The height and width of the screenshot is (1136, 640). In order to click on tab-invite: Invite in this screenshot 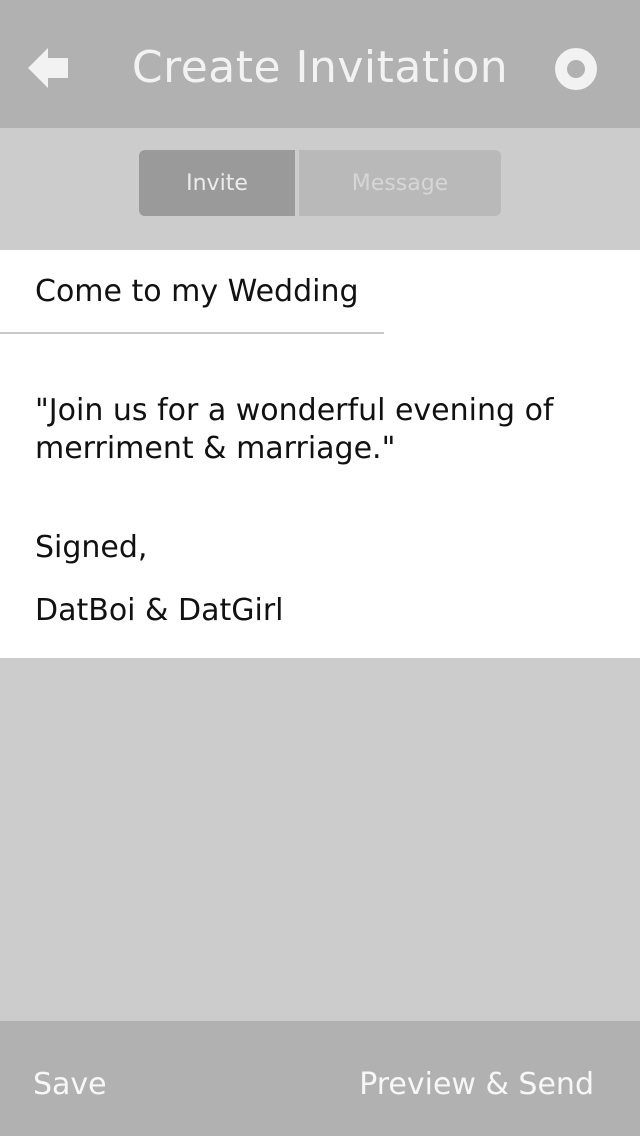, I will do `click(217, 183)`.